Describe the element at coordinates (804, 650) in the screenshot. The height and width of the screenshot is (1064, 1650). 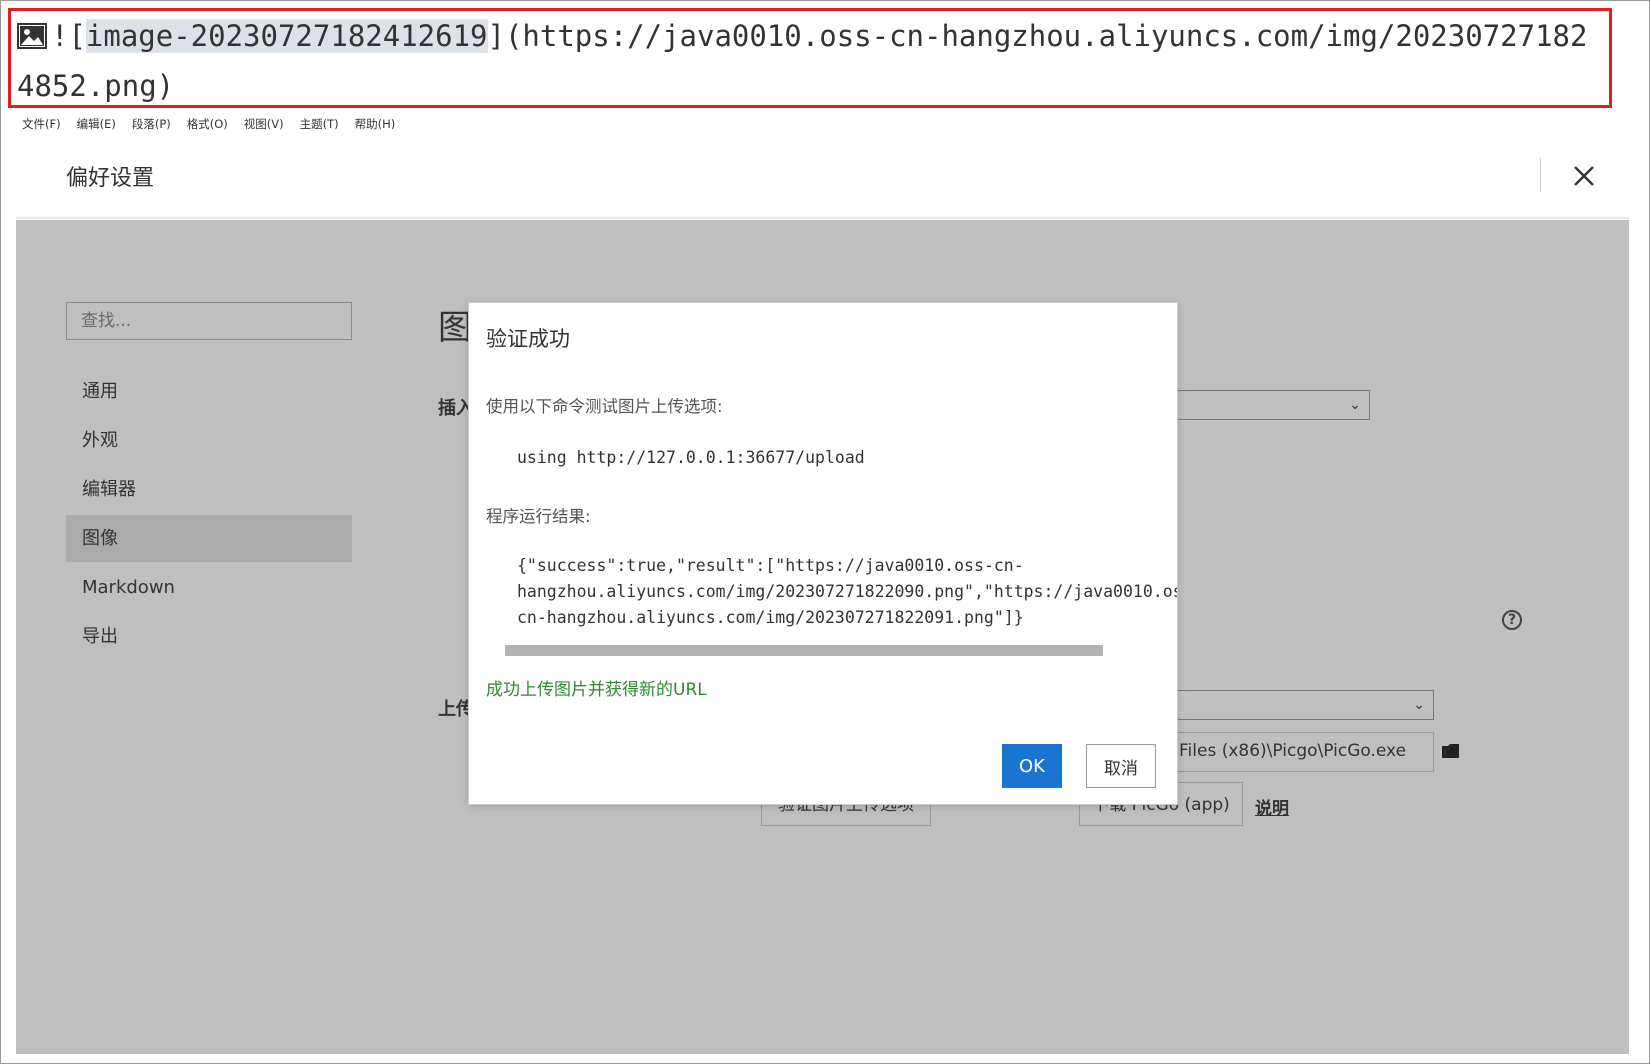
I see `horizontal-scrollbar` at that location.